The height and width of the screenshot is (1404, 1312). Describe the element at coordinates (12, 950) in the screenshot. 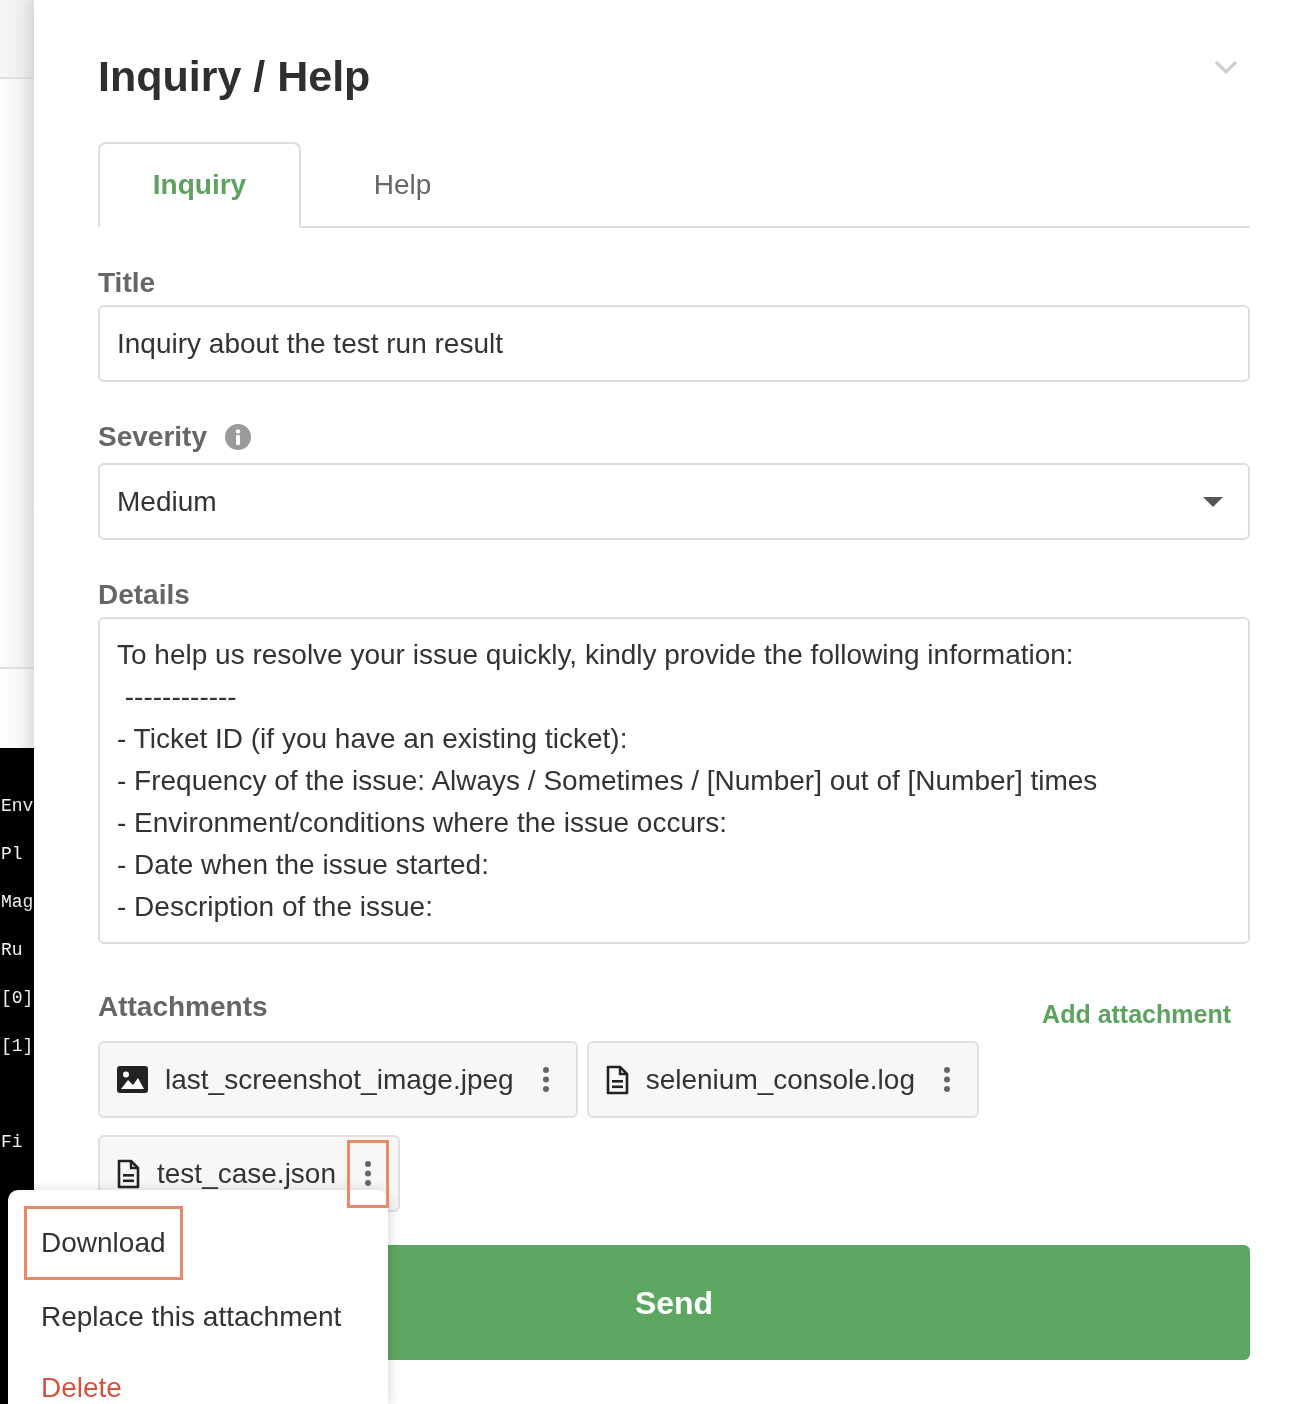

I see `terminal-text: Ru` at that location.